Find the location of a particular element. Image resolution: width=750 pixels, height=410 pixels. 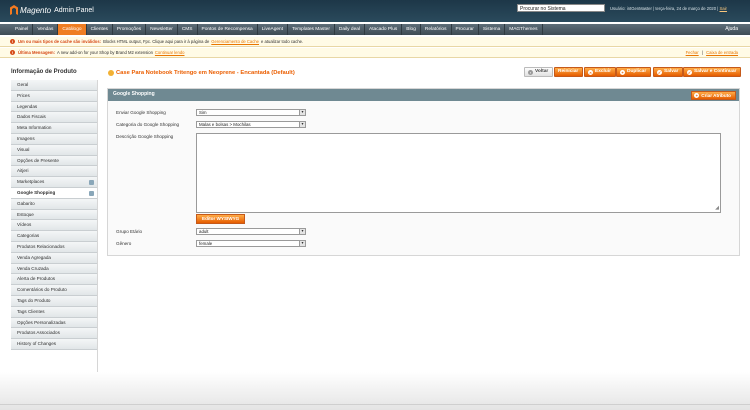

genero-select: female ▾ is located at coordinates (251, 243).